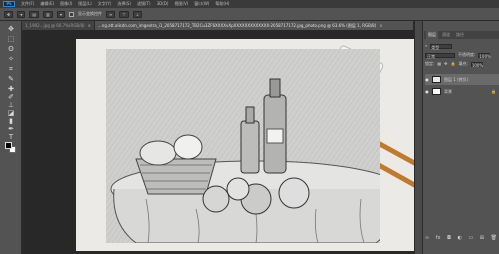  What do you see at coordinates (471, 238) in the screenshot?
I see `folder-icon: ▭` at bounding box center [471, 238].